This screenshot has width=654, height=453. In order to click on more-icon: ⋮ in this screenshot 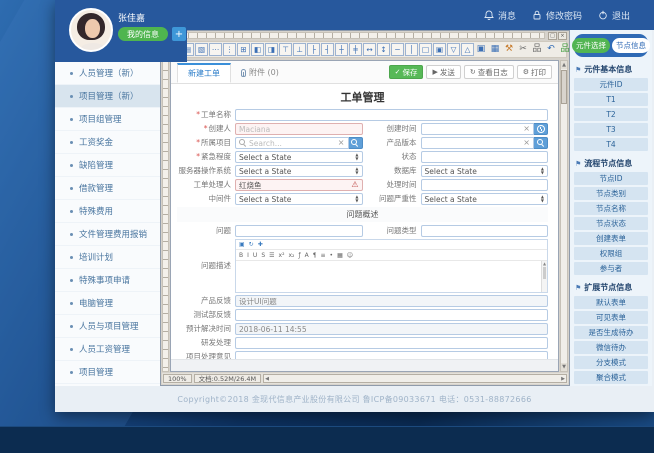, I will do `click(229, 49)`.